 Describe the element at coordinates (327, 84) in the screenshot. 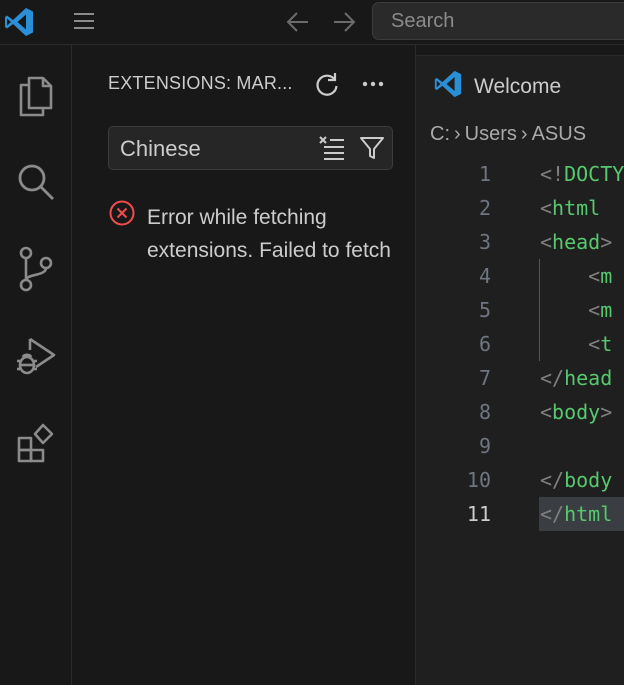

I see `refresh-icon` at that location.